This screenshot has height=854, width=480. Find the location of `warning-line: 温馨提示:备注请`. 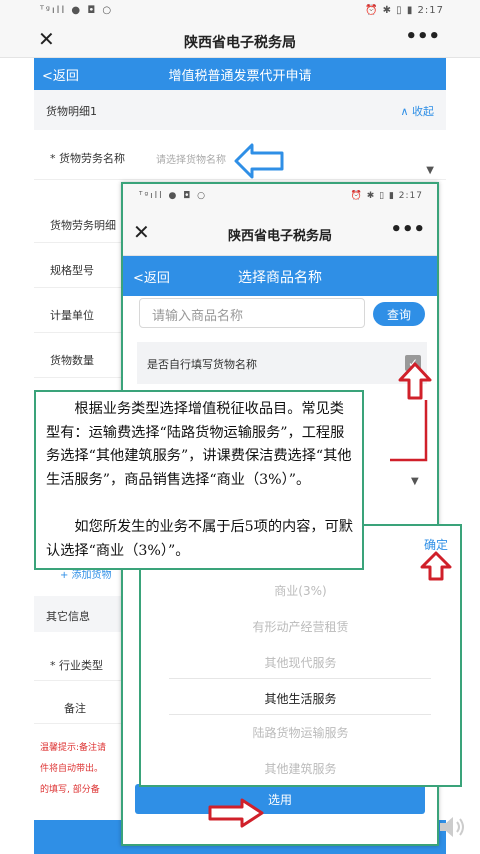

warning-line: 温馨提示:备注请 is located at coordinates (73, 748).